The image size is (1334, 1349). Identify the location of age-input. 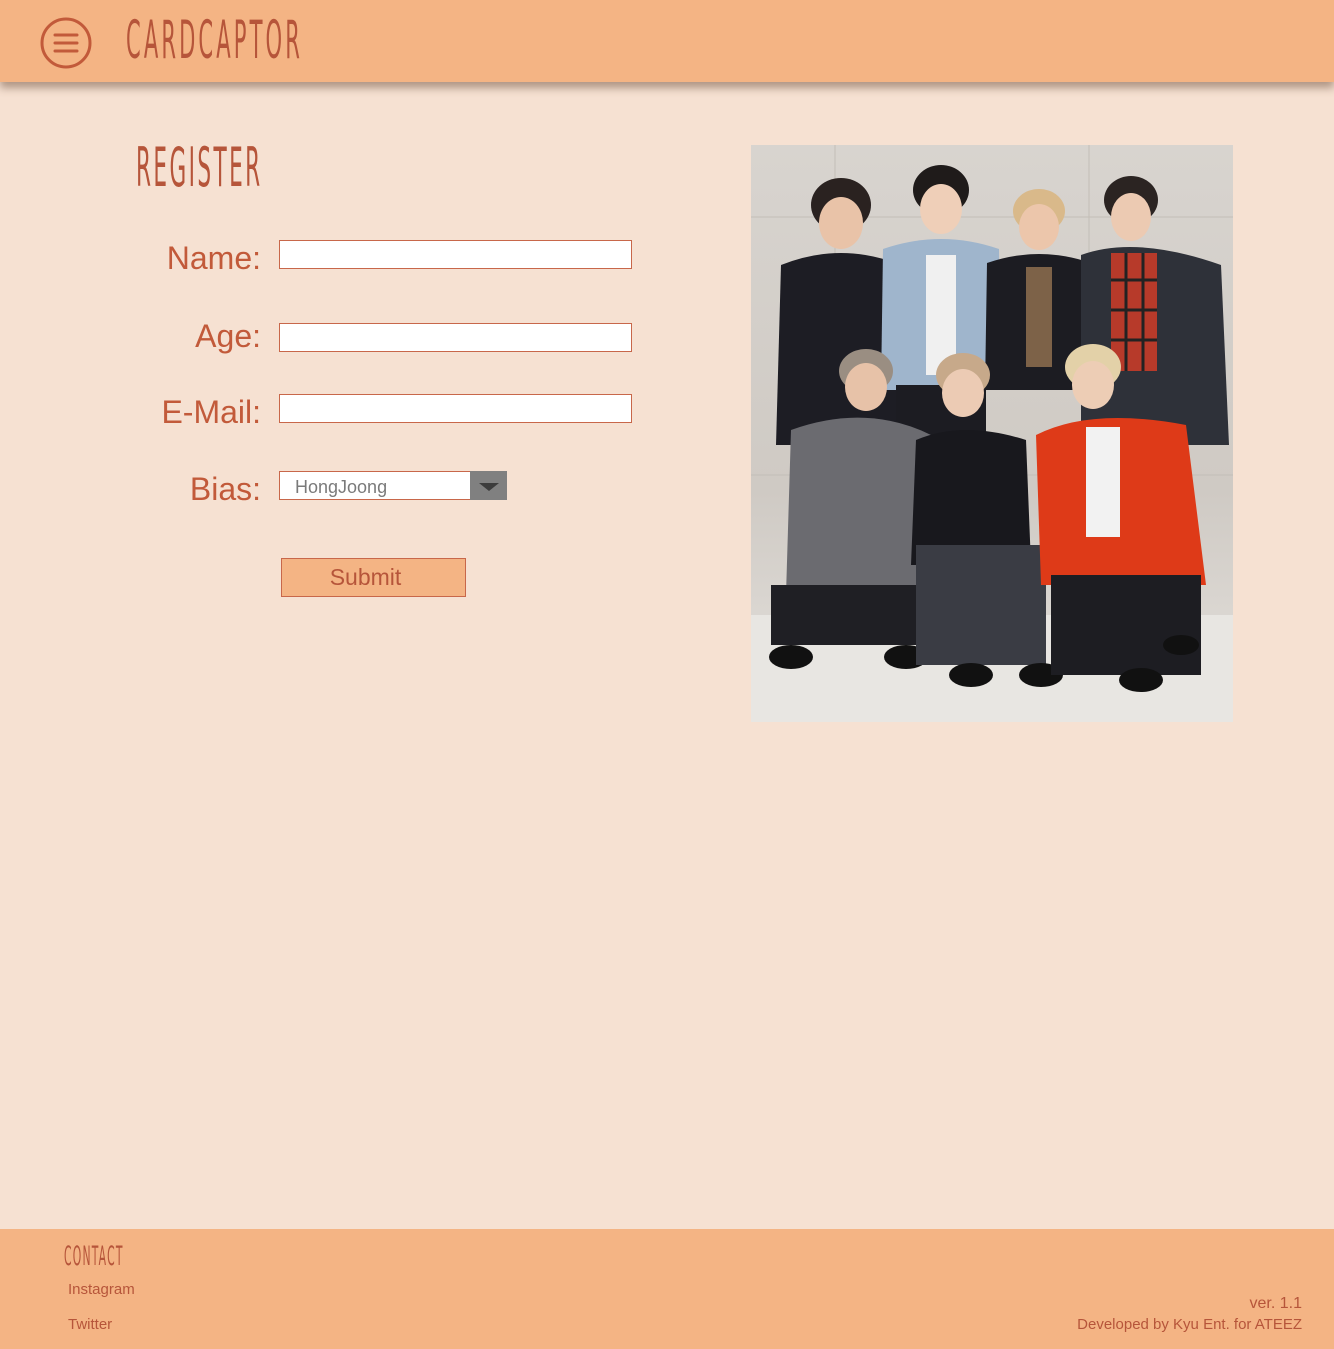
(455, 337).